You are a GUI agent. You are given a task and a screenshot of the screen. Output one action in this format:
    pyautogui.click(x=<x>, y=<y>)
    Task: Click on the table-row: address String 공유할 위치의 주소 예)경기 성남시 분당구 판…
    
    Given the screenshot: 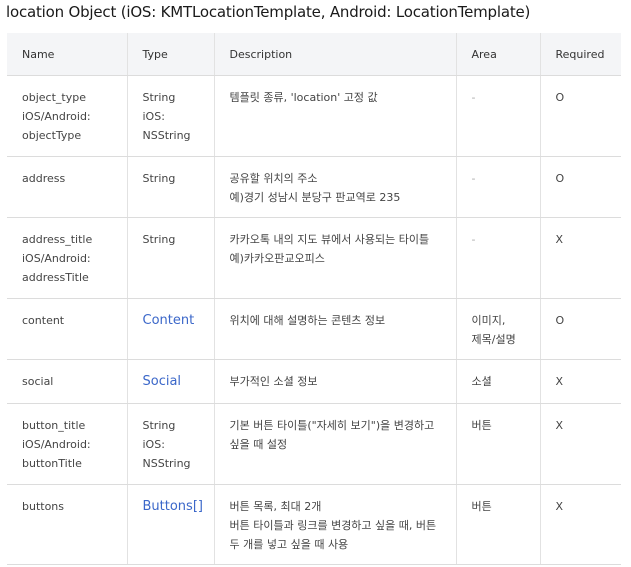 What is the action you would take?
    pyautogui.click(x=314, y=187)
    